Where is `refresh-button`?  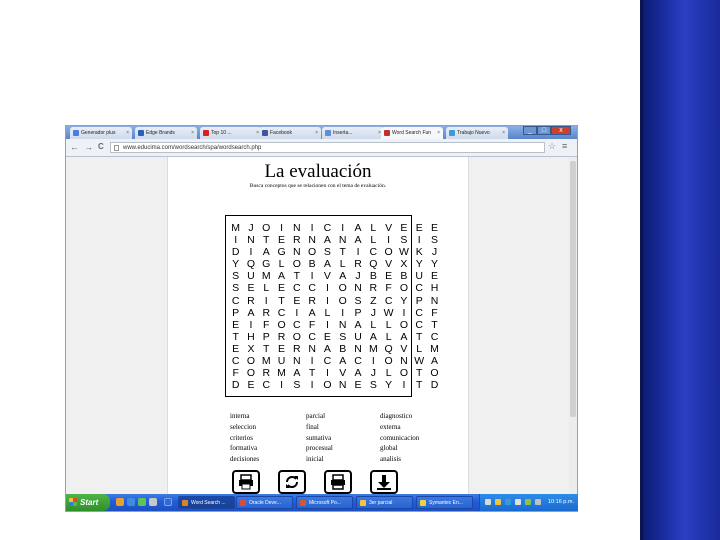
refresh-button is located at coordinates (292, 482).